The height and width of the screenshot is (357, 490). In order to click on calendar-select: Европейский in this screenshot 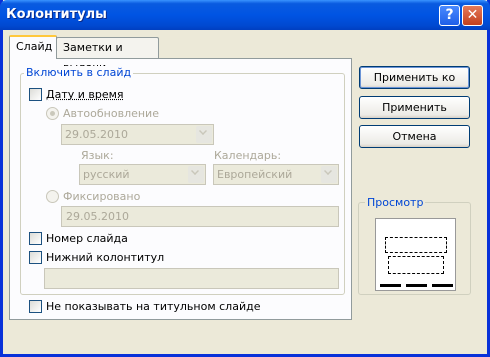, I will do `click(276, 174)`.